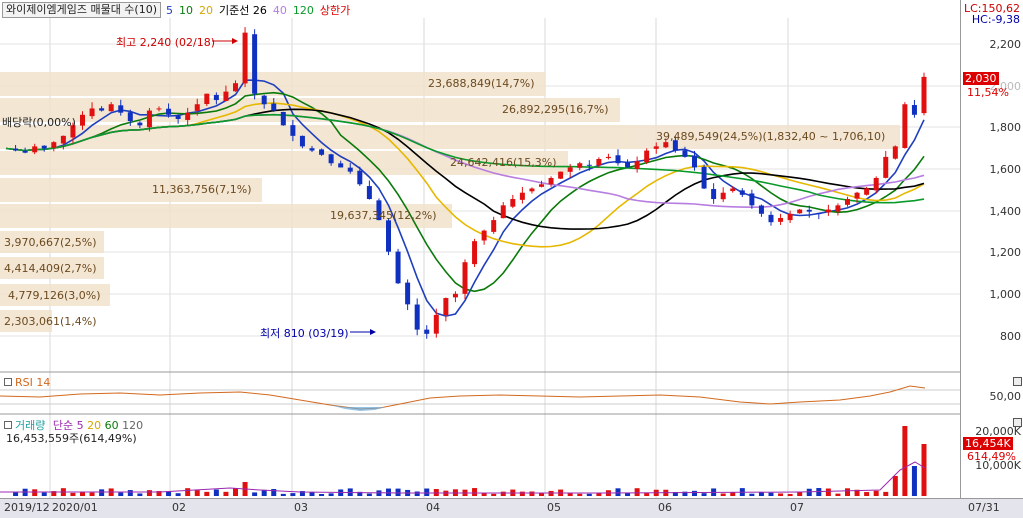 The width and height of the screenshot is (1023, 518). Describe the element at coordinates (304, 333) in the screenshot. I see `low-annotation: 최저 810 (03/19)` at that location.